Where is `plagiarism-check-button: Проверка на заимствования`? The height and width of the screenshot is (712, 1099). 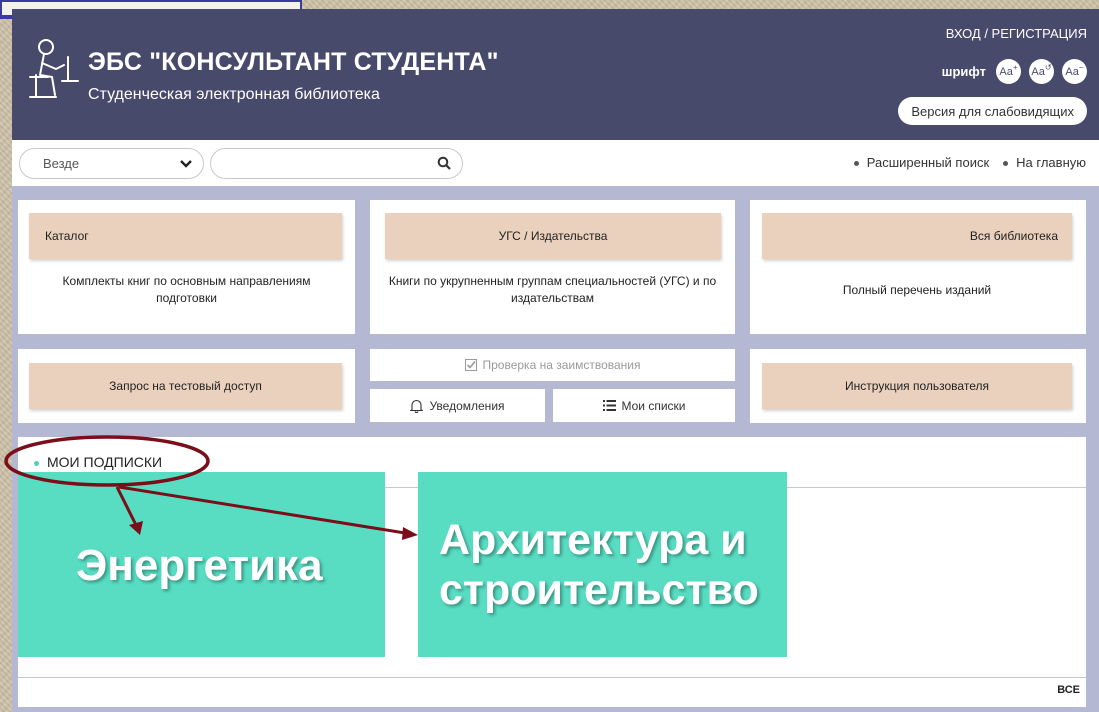
plagiarism-check-button: Проверка на заимствования is located at coordinates (552, 365).